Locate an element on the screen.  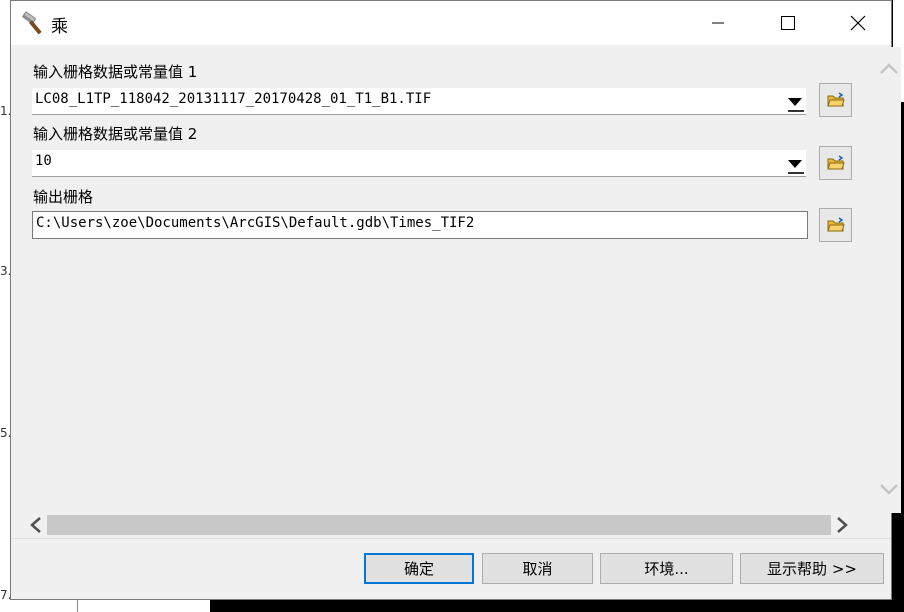
close-button is located at coordinates (858, 23).